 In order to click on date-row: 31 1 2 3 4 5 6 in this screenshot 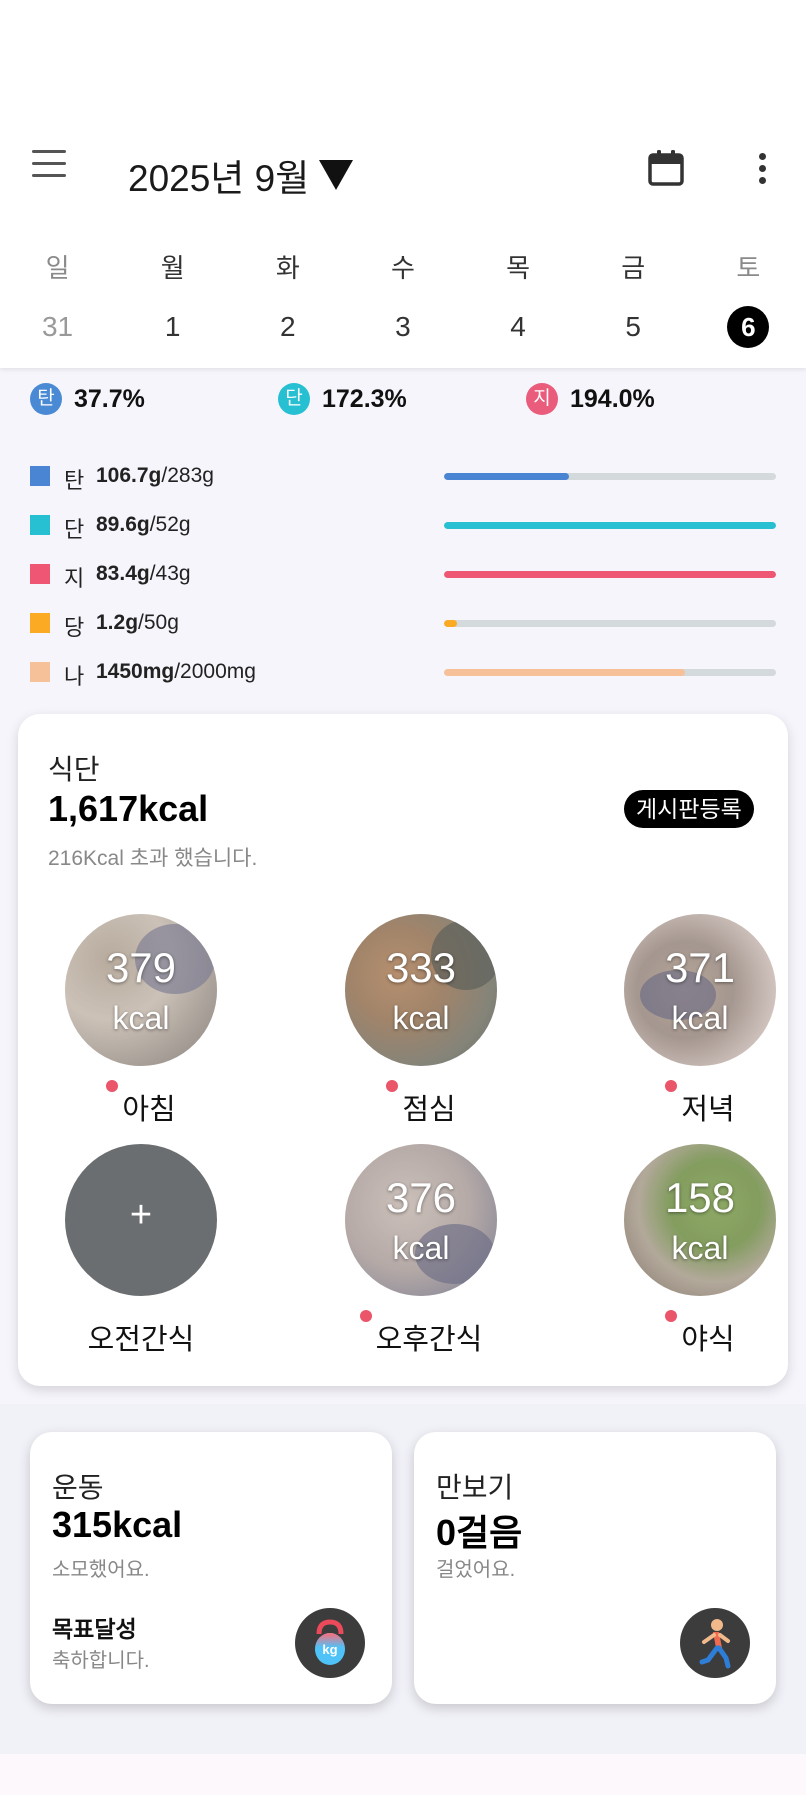, I will do `click(403, 327)`.